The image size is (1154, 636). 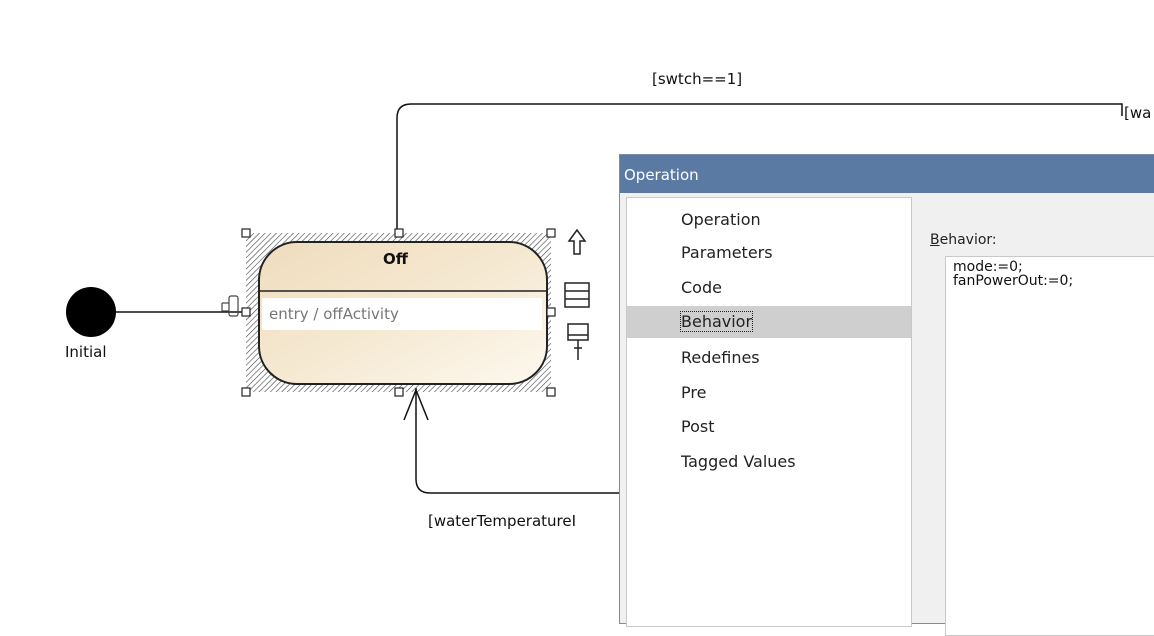 What do you see at coordinates (91, 312) in the screenshot?
I see `initial-node` at bounding box center [91, 312].